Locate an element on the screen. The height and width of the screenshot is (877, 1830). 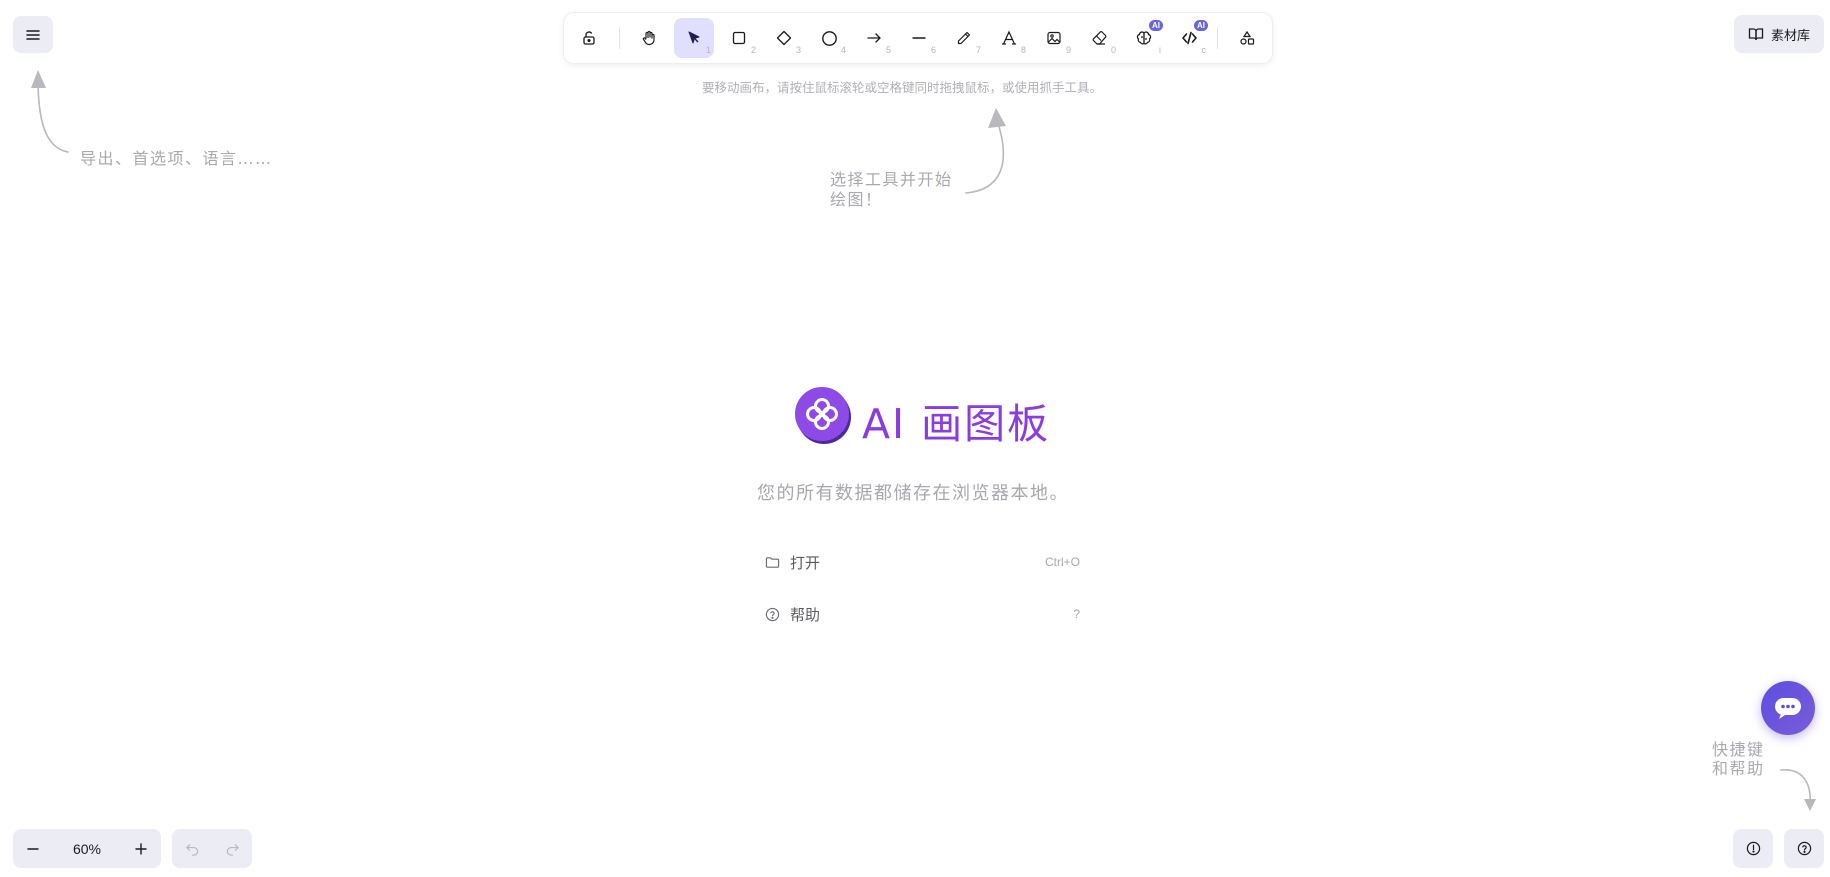
shapes-icon is located at coordinates (1247, 38).